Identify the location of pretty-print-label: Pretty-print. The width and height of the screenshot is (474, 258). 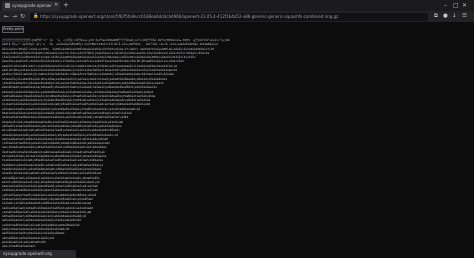
(13, 29).